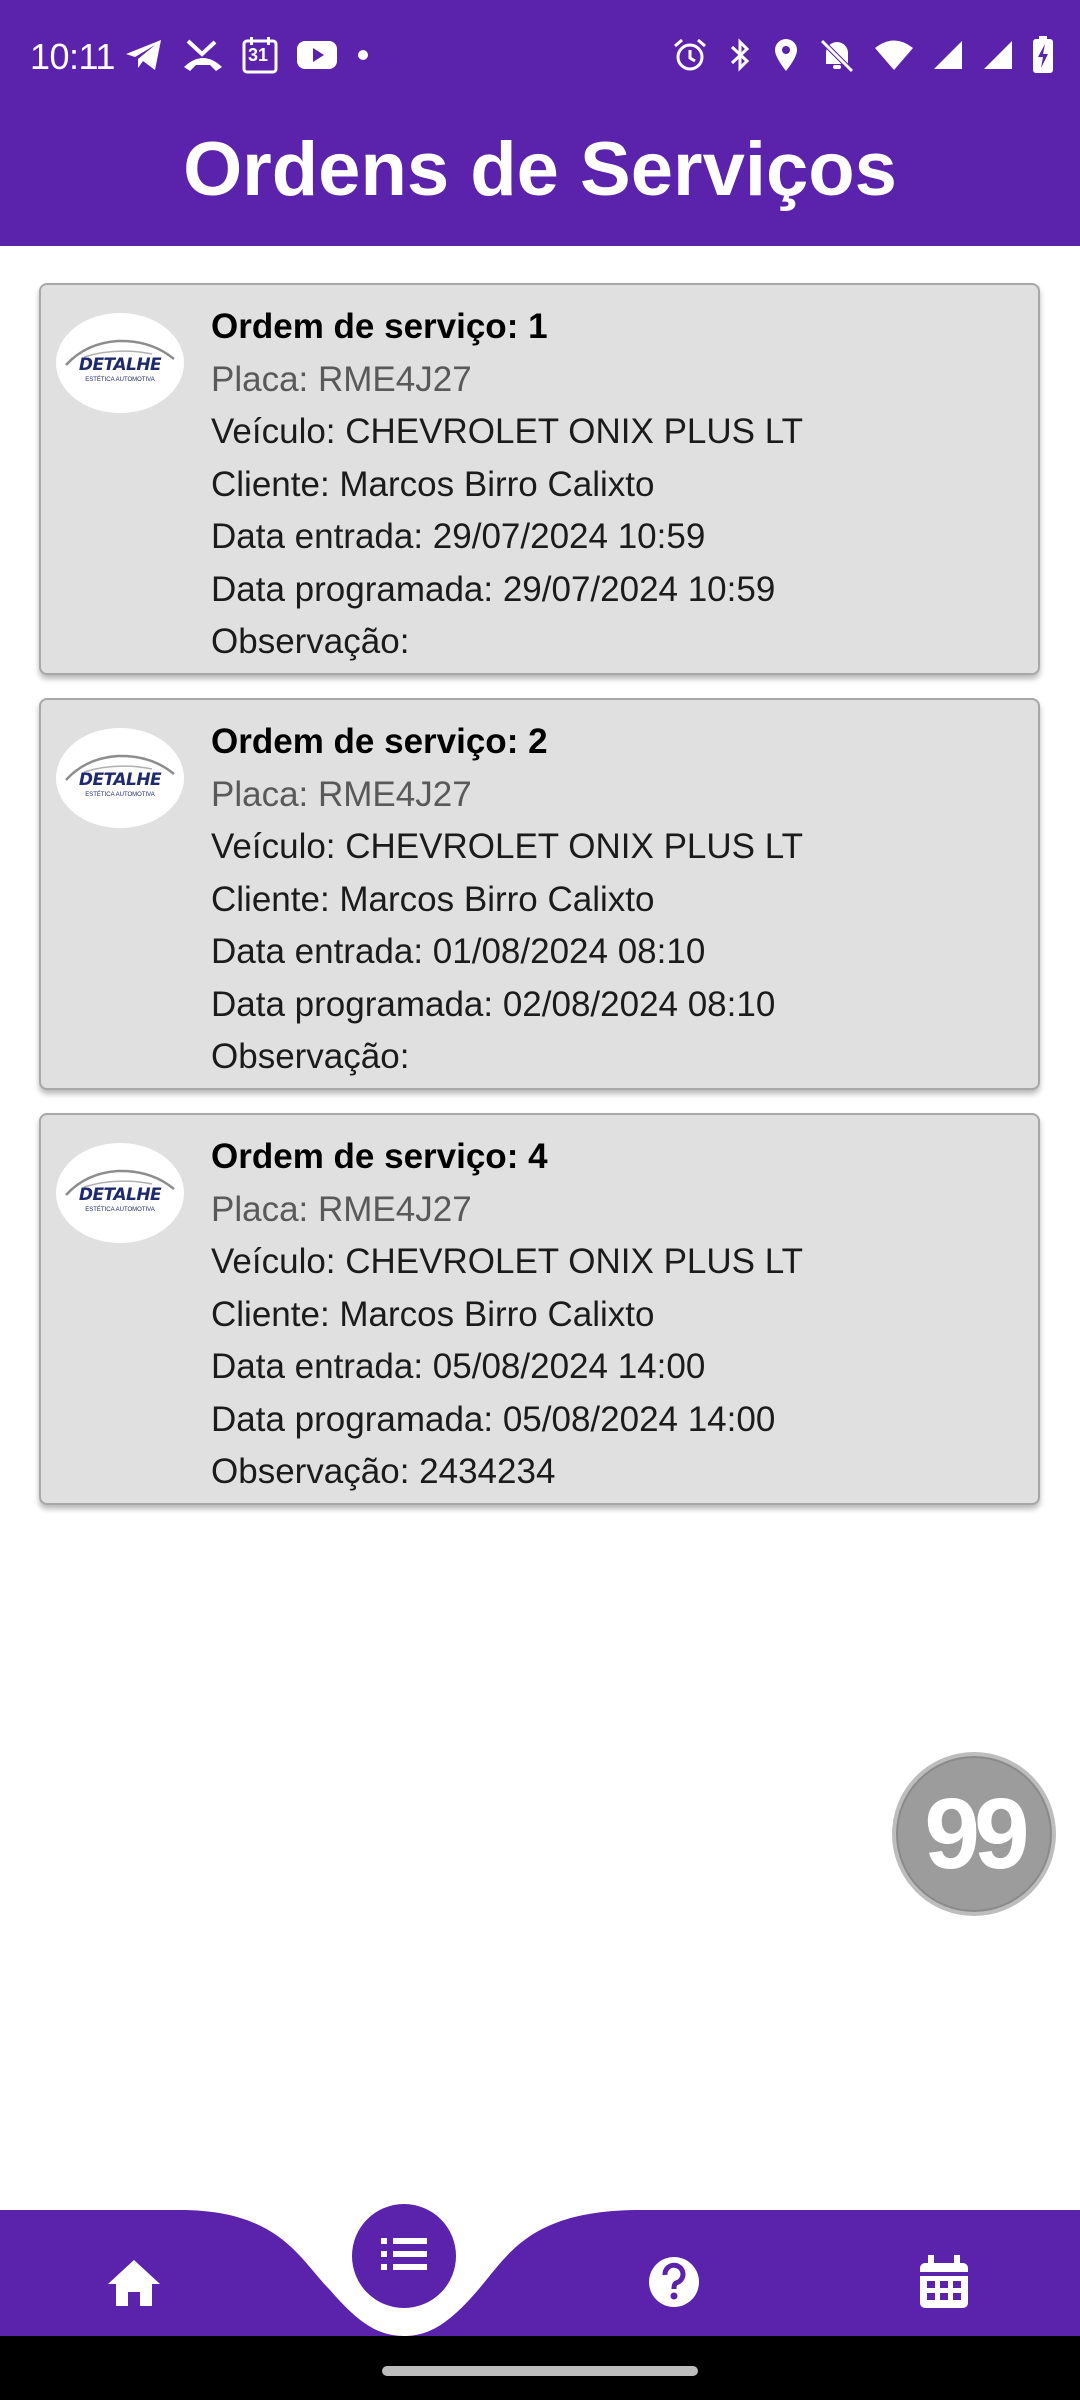  Describe the element at coordinates (863, 55) in the screenshot. I see `system-icons` at that location.